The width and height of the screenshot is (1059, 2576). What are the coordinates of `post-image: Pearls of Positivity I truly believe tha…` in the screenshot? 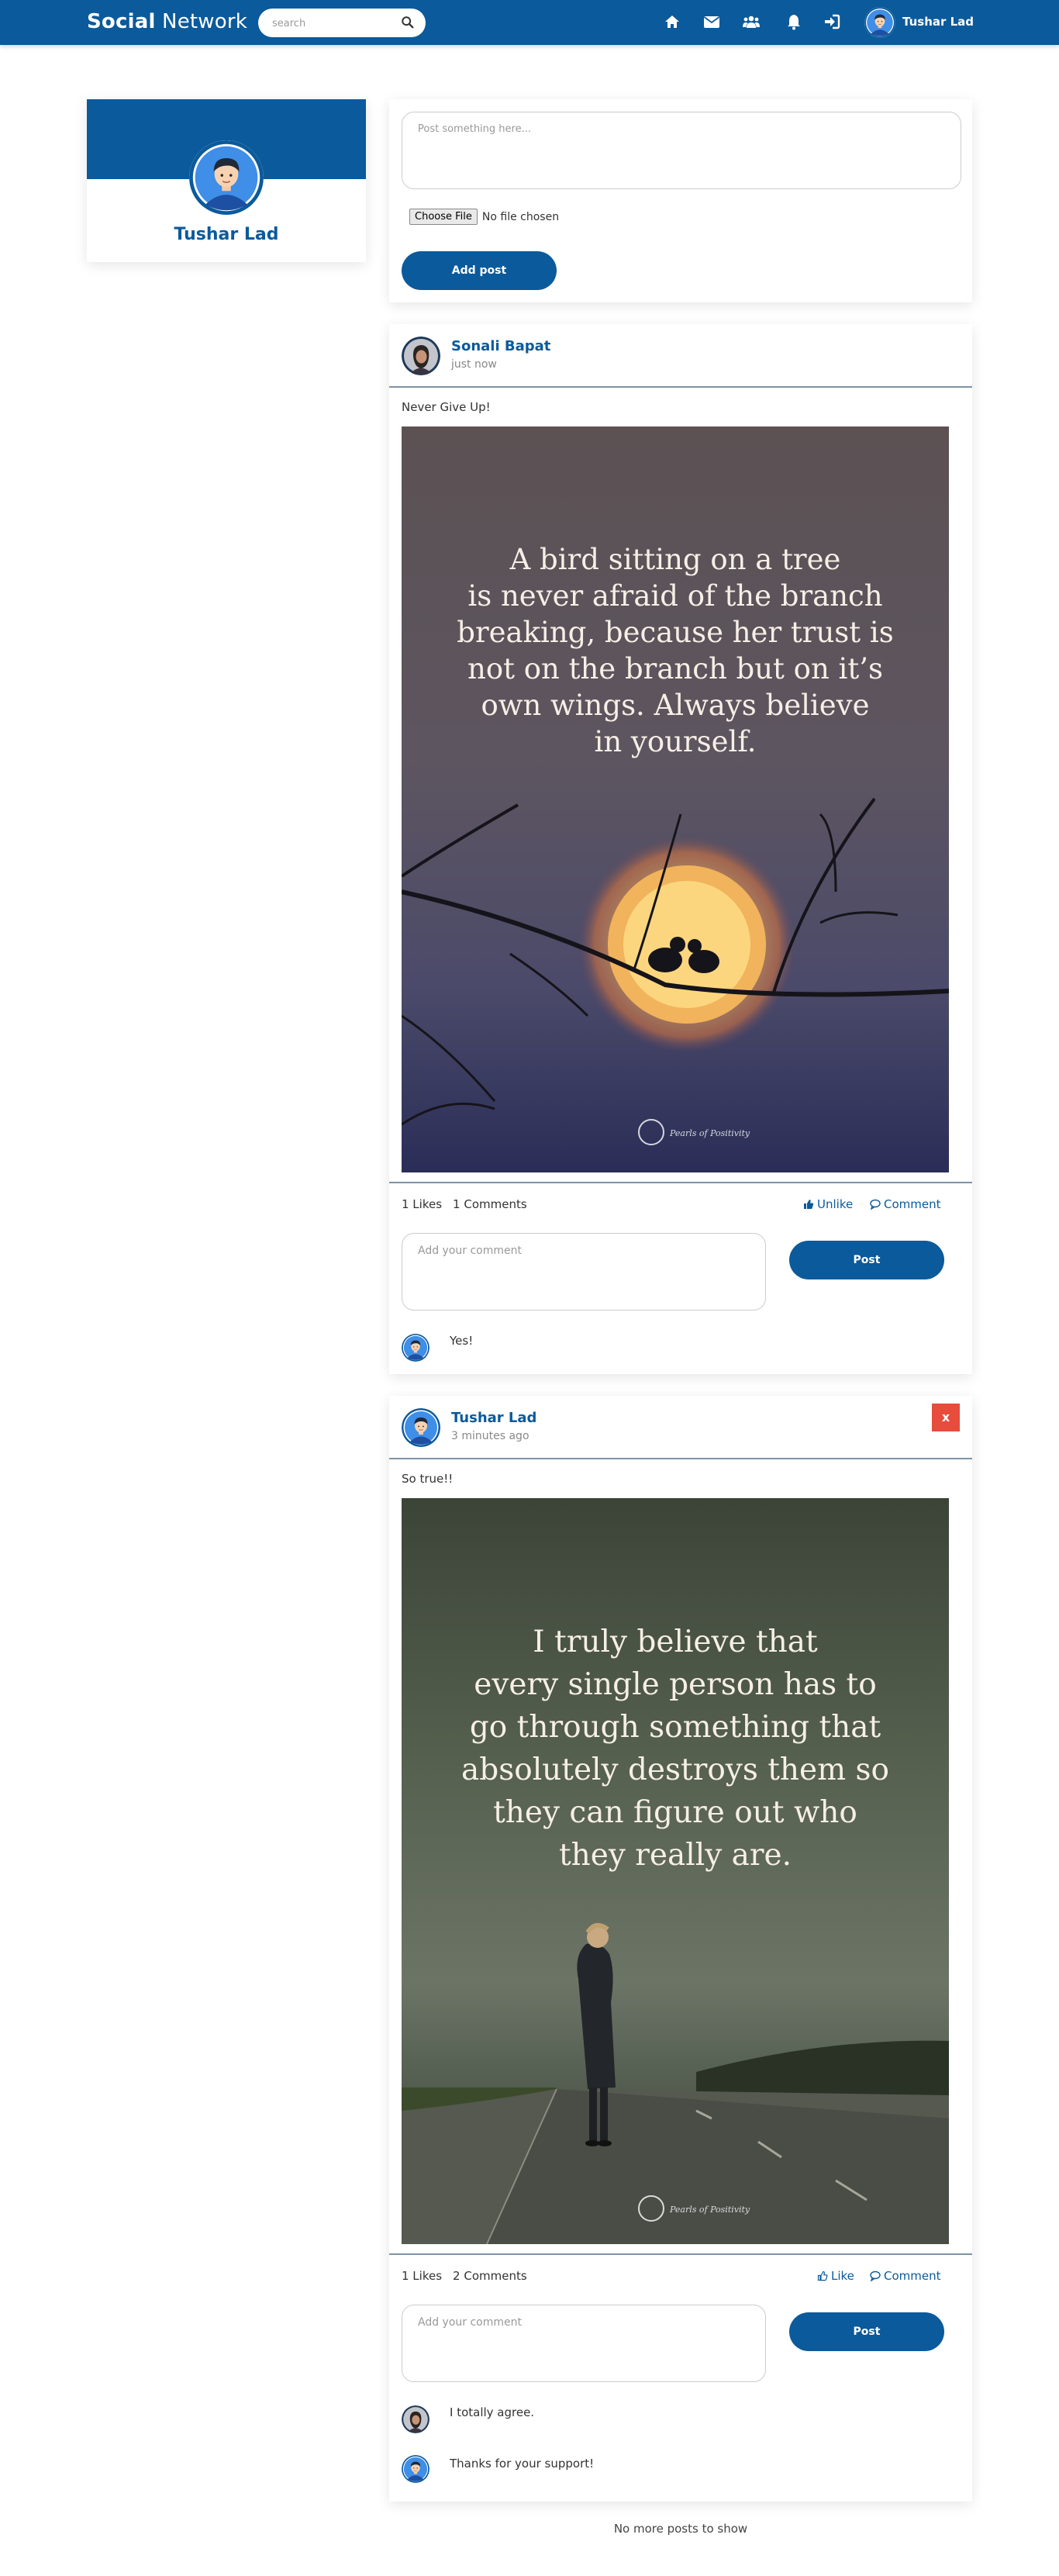 It's located at (675, 1871).